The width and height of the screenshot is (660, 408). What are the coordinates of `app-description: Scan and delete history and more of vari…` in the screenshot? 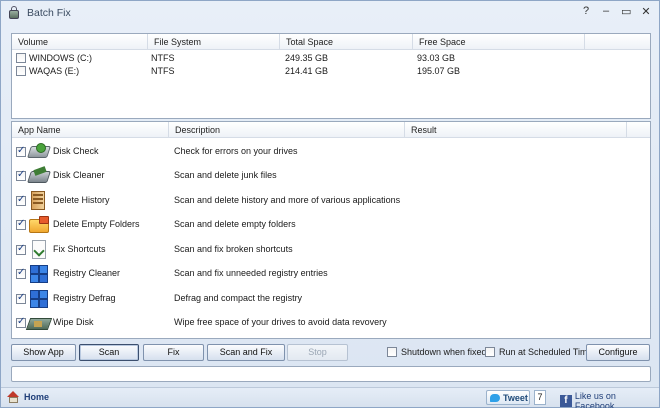 It's located at (287, 200).